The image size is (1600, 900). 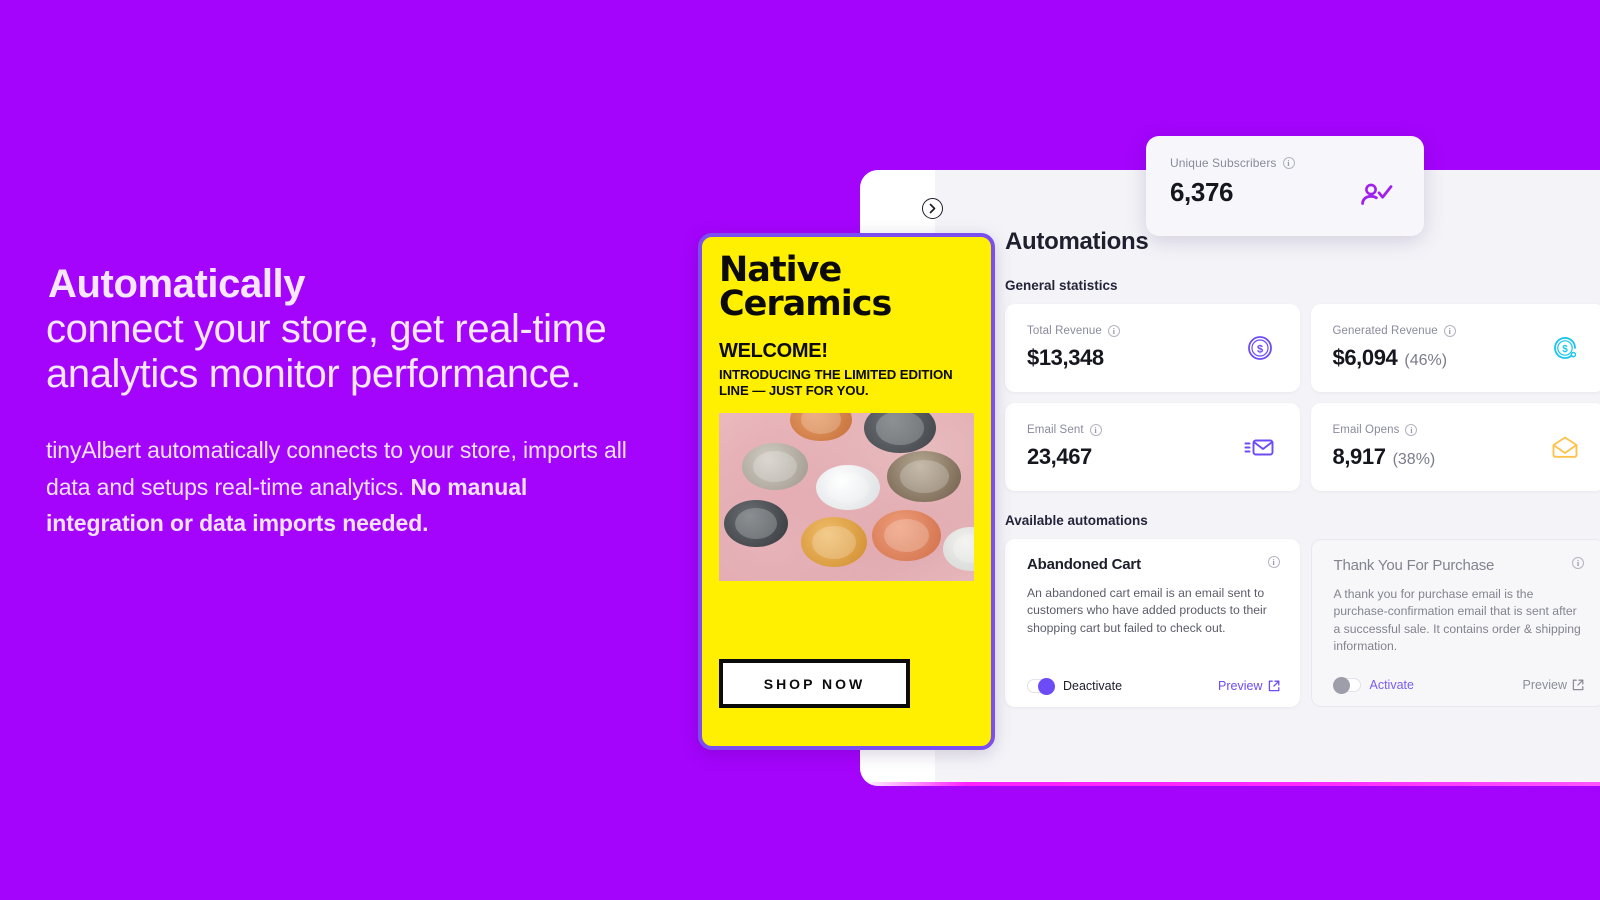 I want to click on email-brand-name: Native Ceramics, so click(x=846, y=287).